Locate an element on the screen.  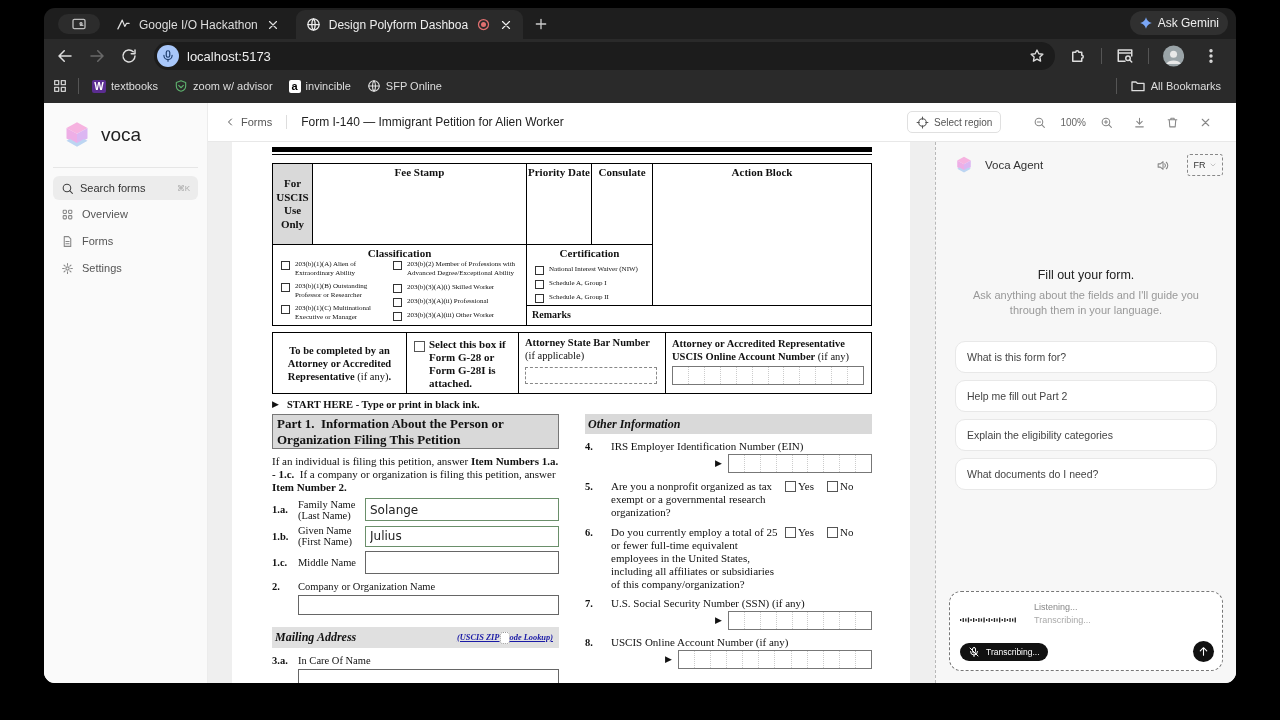
checkbox-label: Select this box if Form G-28 or Form G-28I is attached. is located at coordinates (468, 364).